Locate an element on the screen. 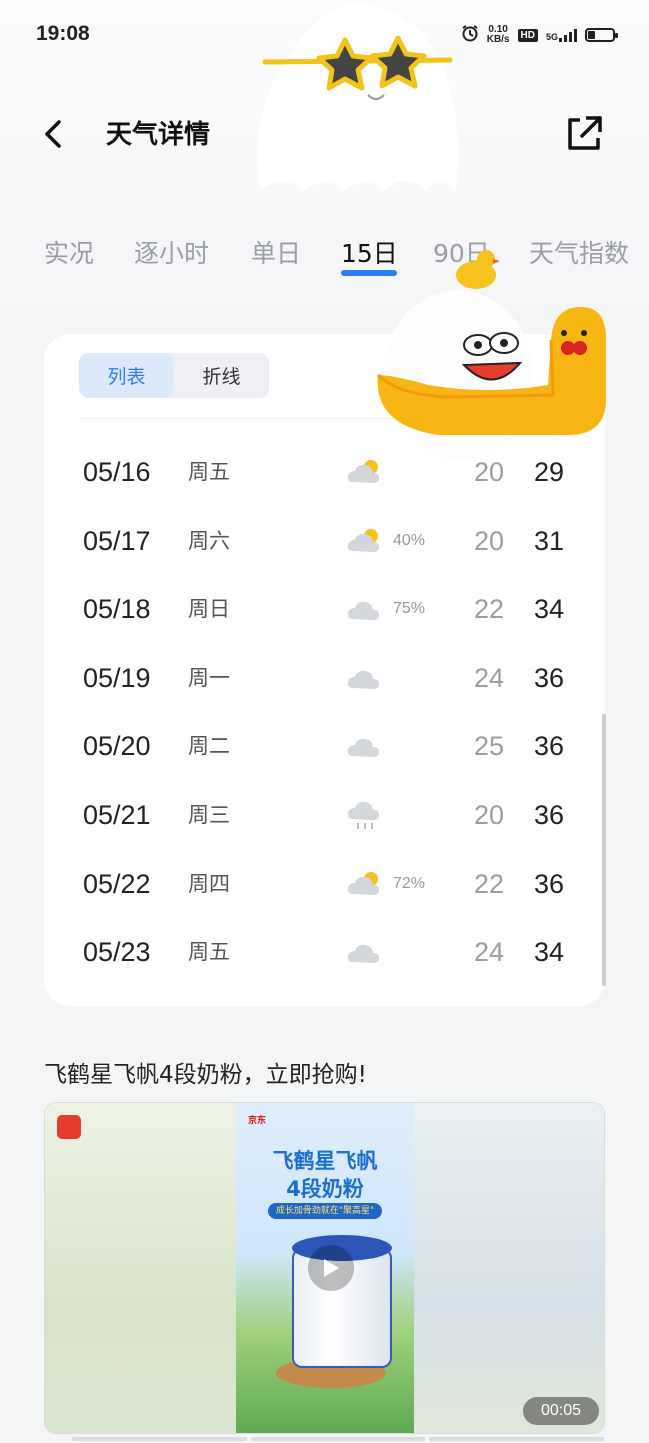  carousel-indicator is located at coordinates (338, 1439).